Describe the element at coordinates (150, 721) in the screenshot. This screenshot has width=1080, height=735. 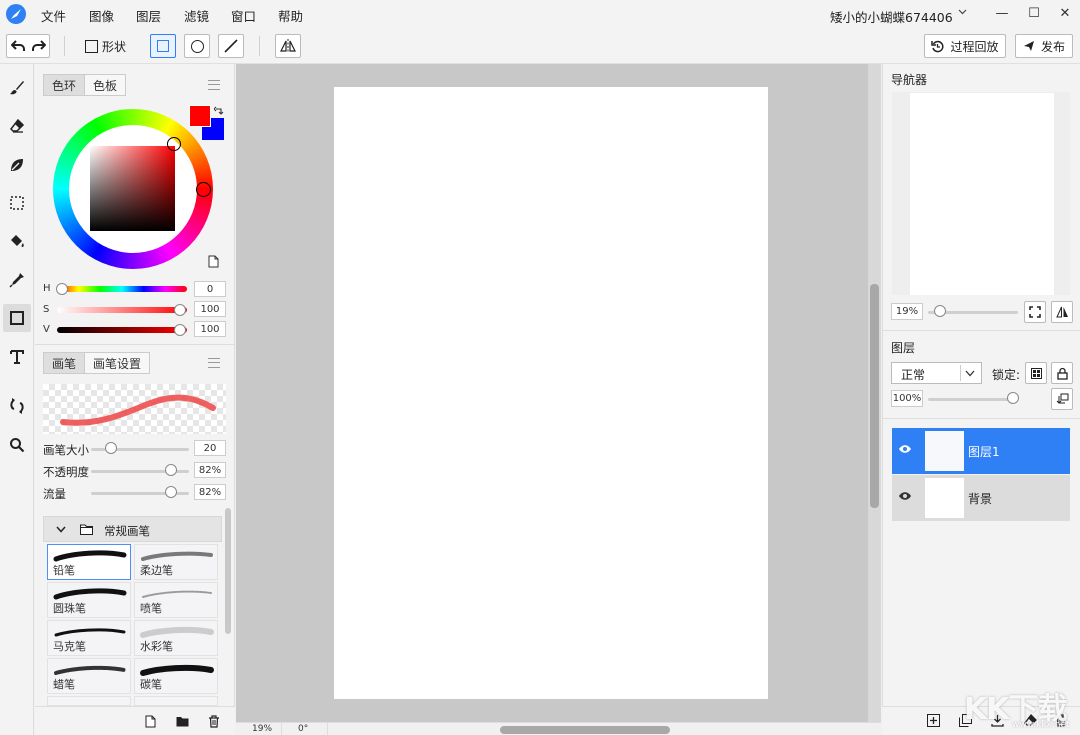
I see `new-brush-icon` at that location.